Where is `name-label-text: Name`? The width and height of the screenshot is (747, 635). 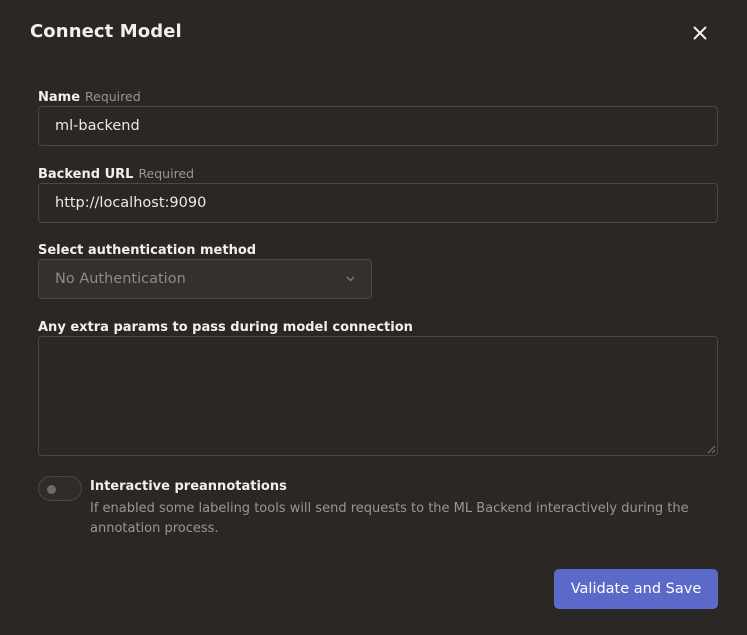 name-label-text: Name is located at coordinates (59, 97).